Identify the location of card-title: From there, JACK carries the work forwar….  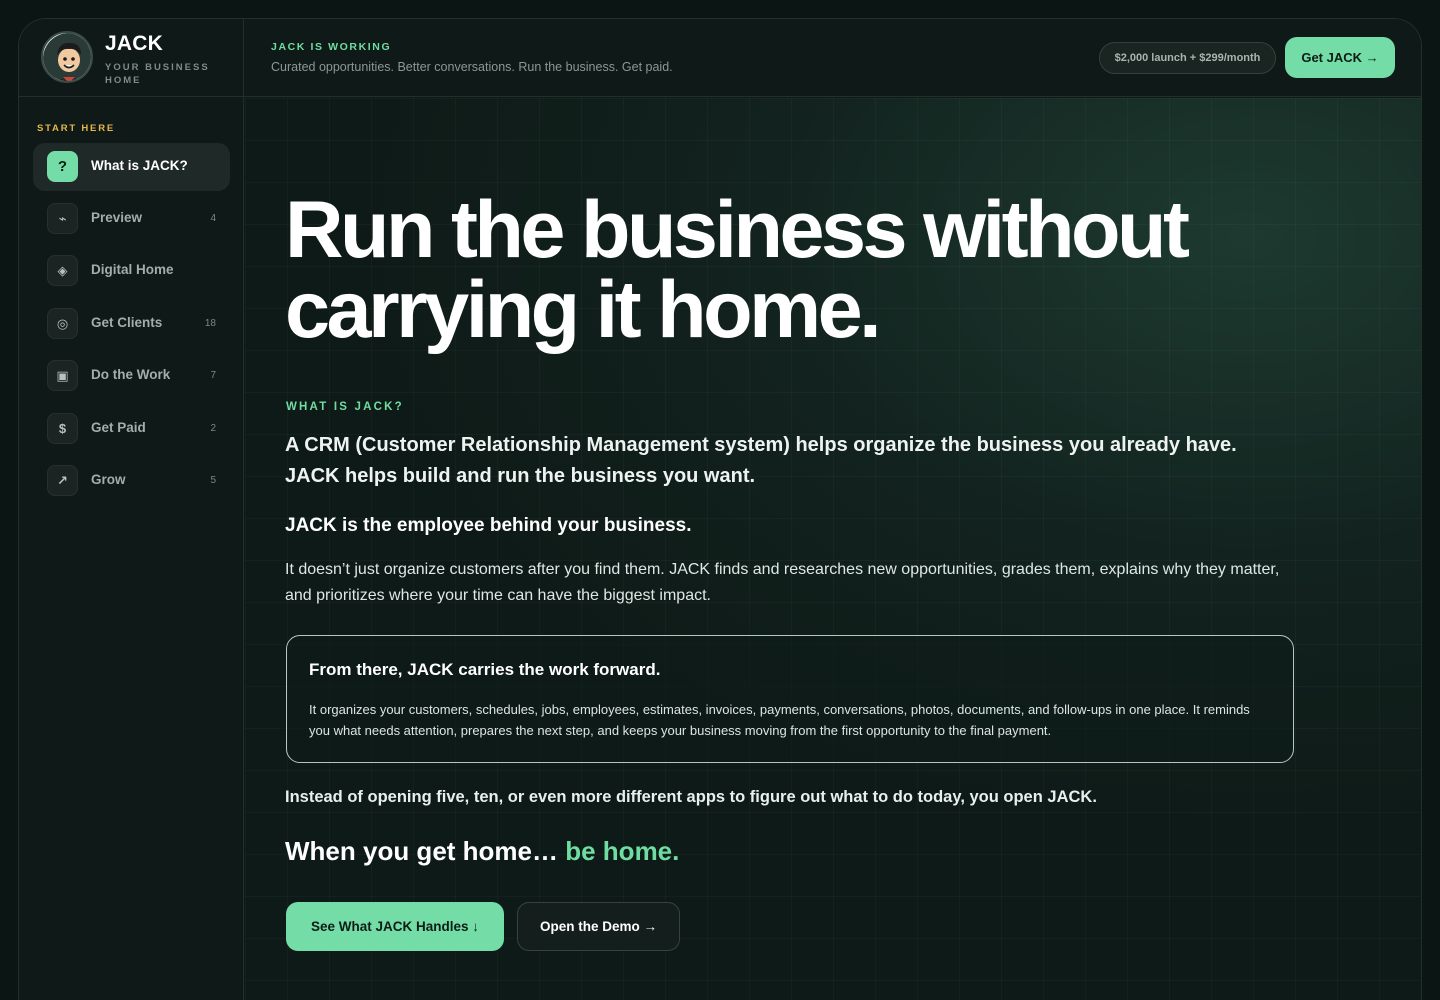
(485, 669).